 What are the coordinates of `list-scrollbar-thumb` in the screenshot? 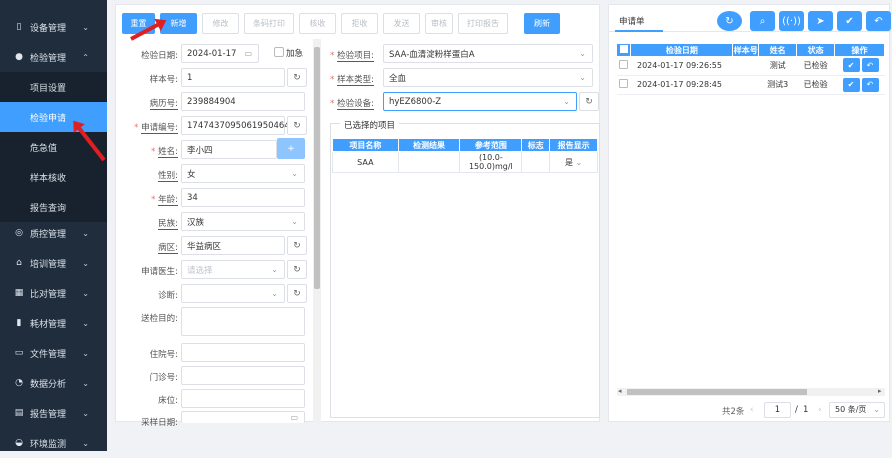 It's located at (717, 392).